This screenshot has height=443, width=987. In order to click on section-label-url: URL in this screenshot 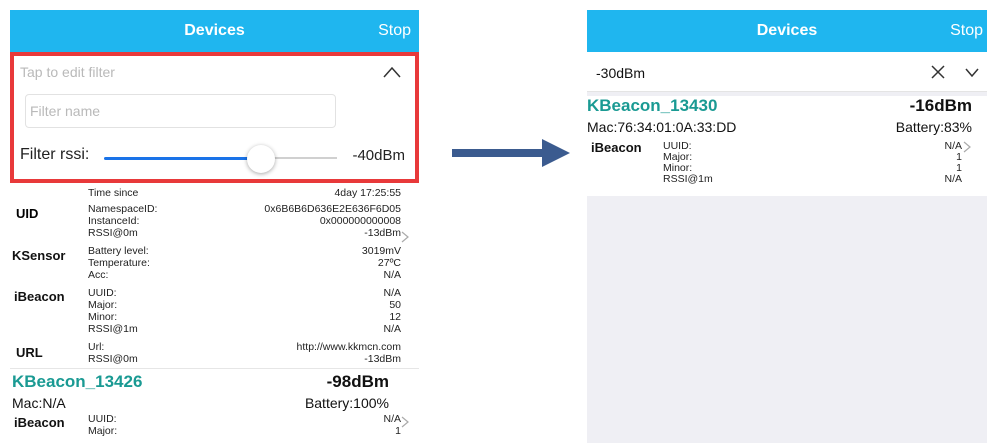, I will do `click(29, 352)`.